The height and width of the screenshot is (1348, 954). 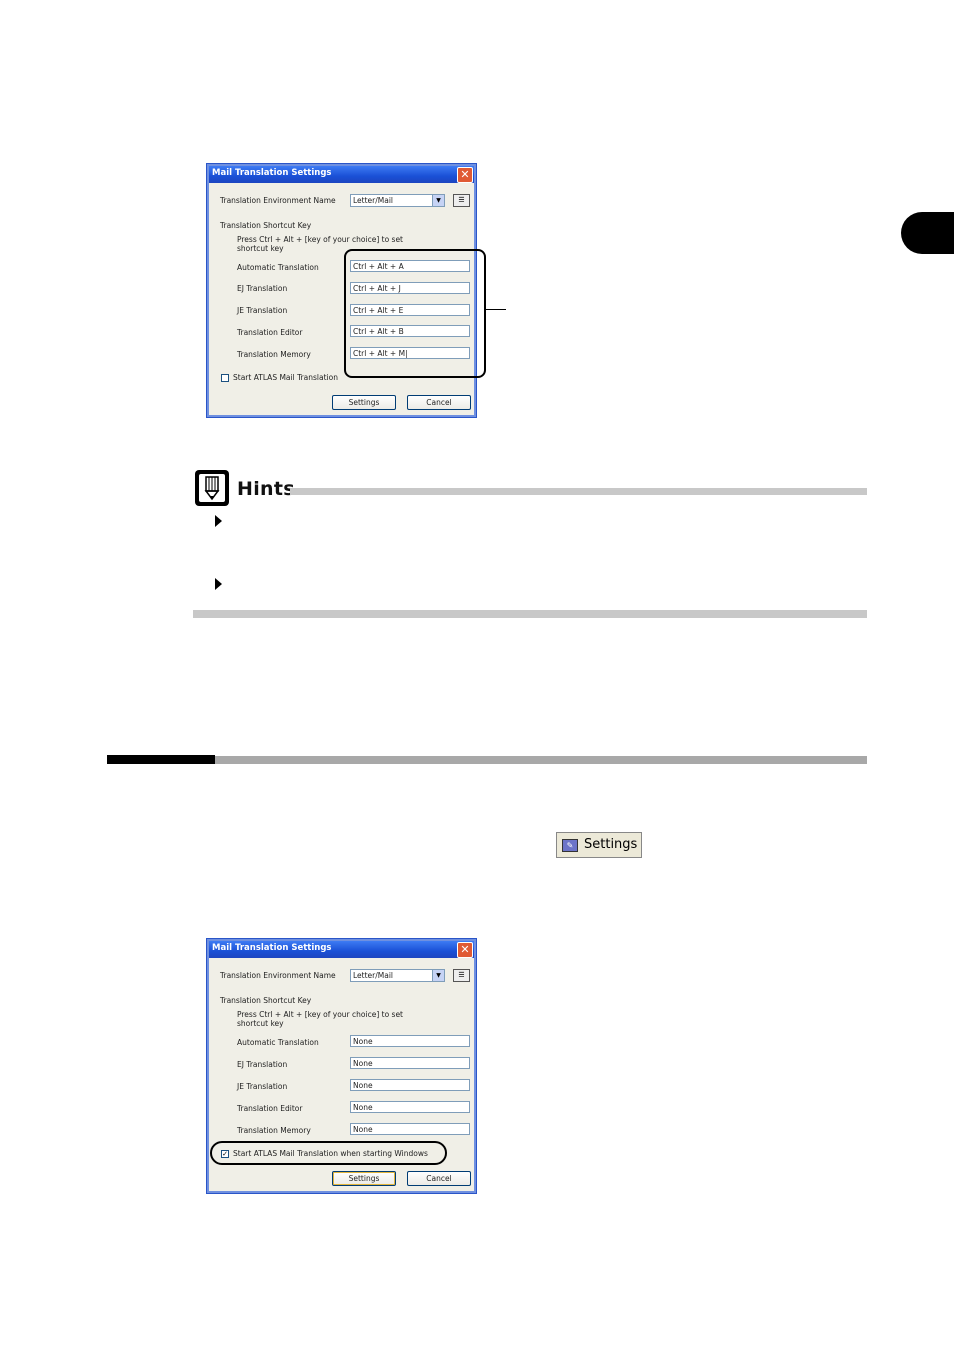 I want to click on shortcut-field-je: None, so click(x=410, y=1085).